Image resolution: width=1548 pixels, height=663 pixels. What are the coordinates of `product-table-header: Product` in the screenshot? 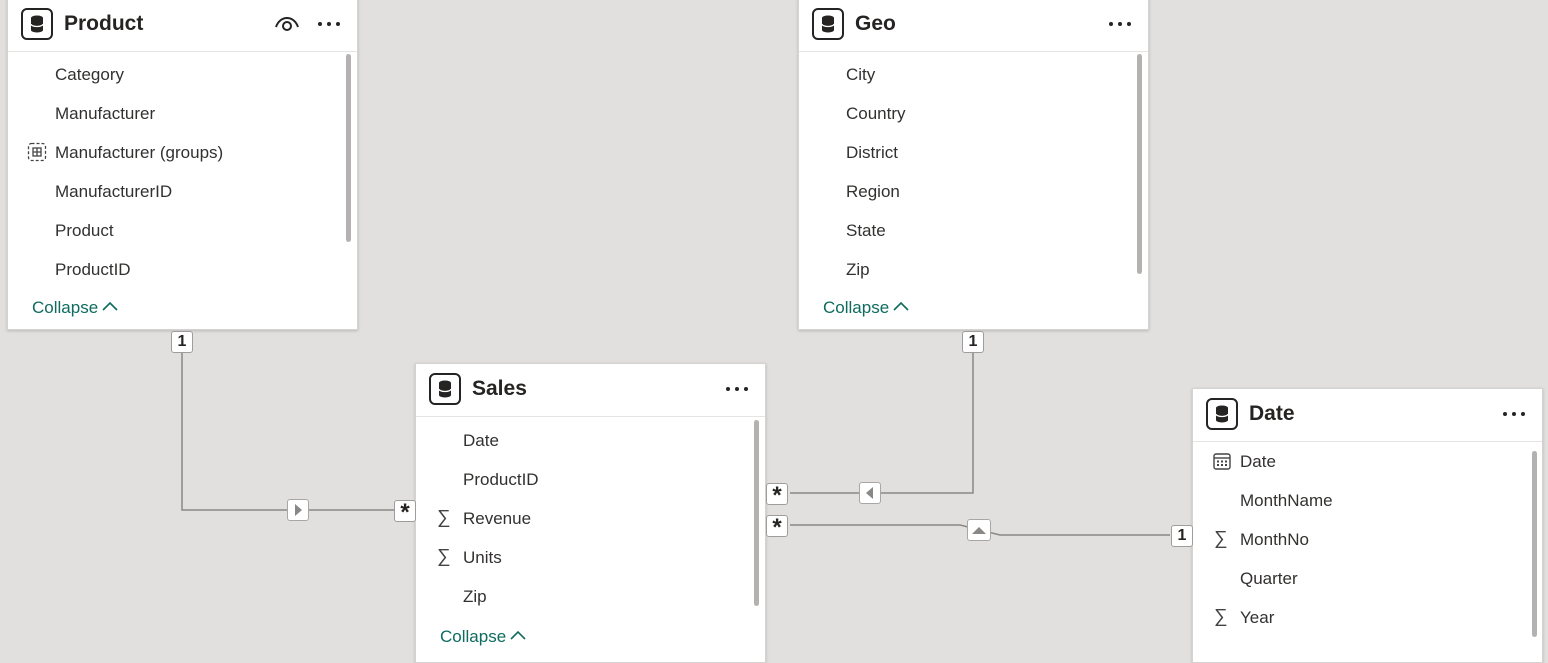 It's located at (182, 26).